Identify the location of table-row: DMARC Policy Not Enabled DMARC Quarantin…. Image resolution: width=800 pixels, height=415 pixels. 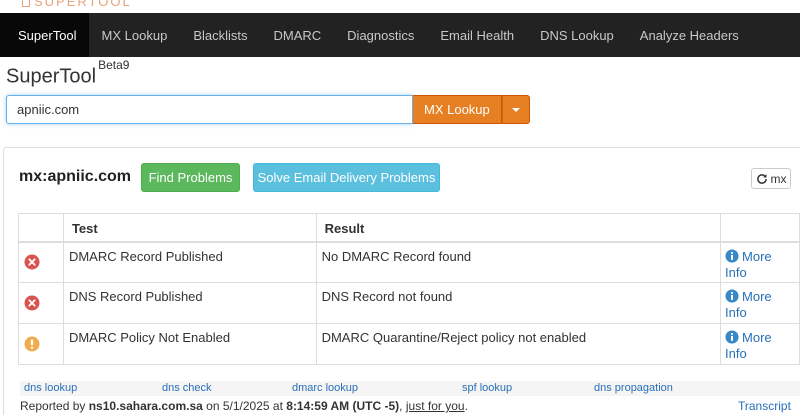
(409, 344).